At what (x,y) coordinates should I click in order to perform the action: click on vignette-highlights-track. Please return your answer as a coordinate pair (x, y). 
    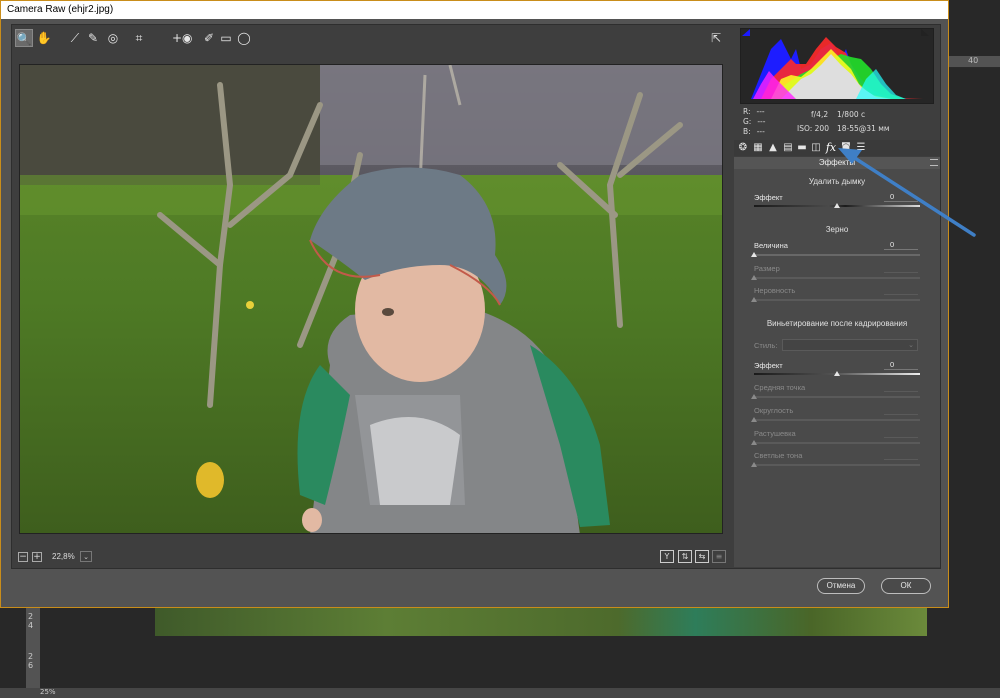
    Looking at the image, I should click on (837, 465).